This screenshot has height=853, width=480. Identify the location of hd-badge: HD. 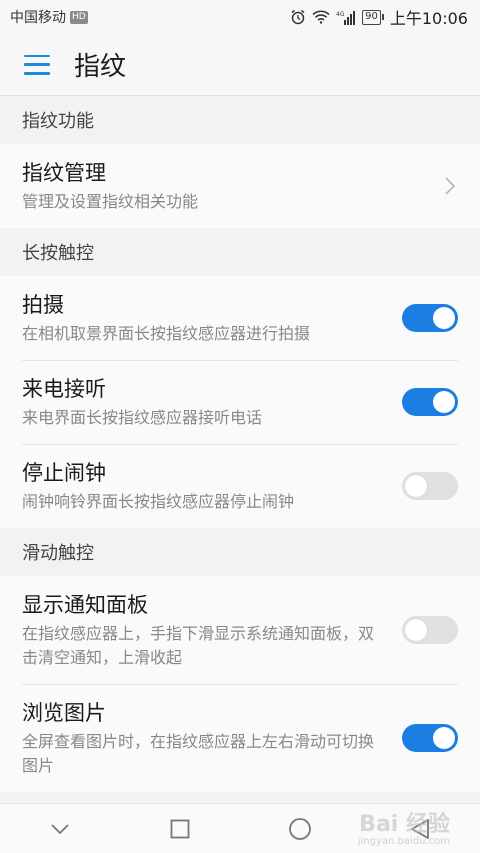
(79, 17).